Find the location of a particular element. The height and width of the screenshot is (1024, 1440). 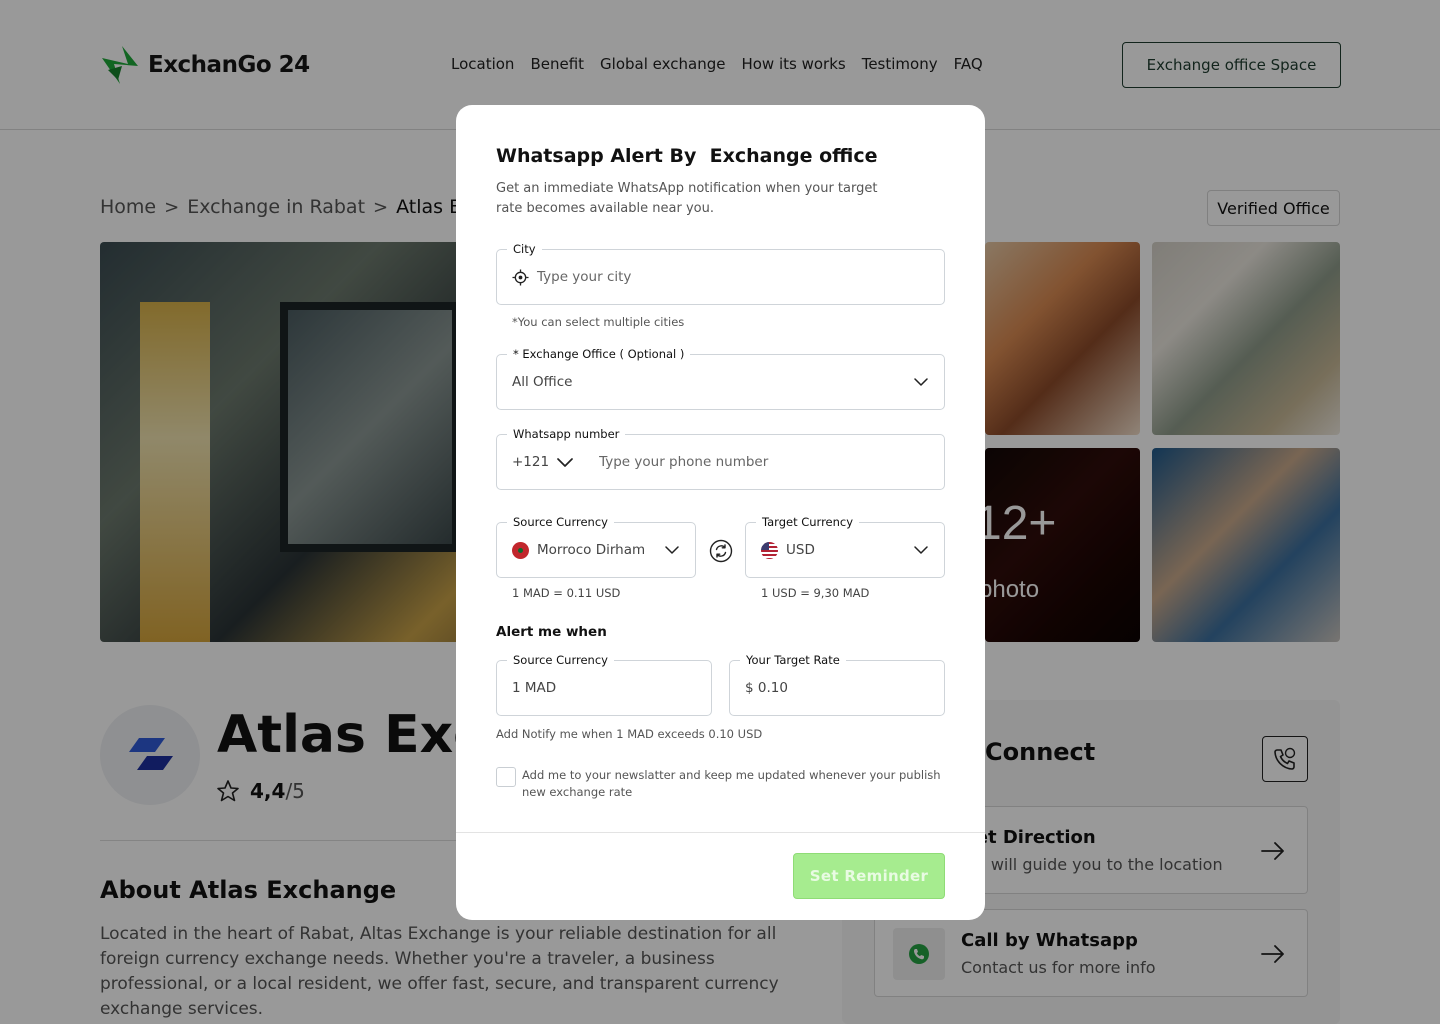

source-currency-select: Source Currency Morroco Dirham is located at coordinates (596, 546).